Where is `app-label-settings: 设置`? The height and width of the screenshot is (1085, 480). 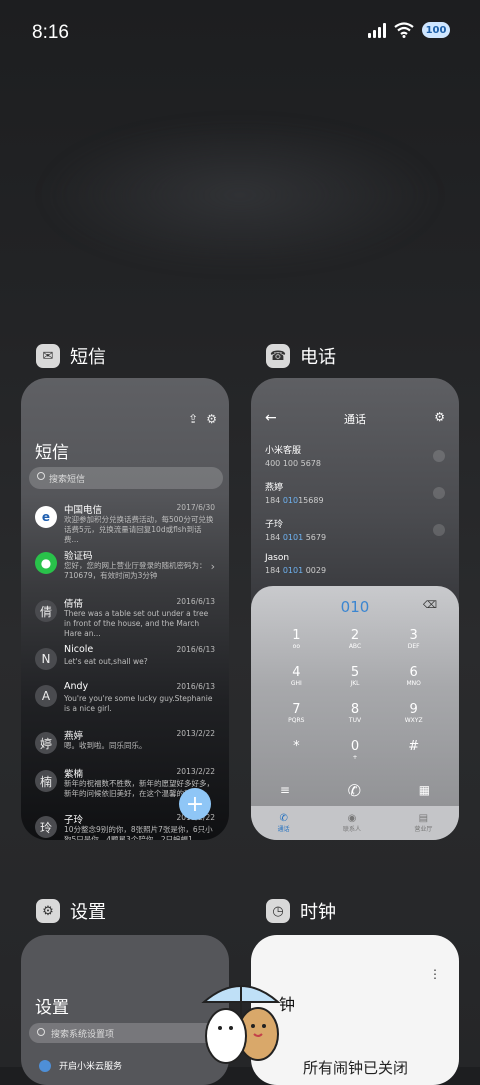
app-label-settings: 设置 is located at coordinates (88, 912).